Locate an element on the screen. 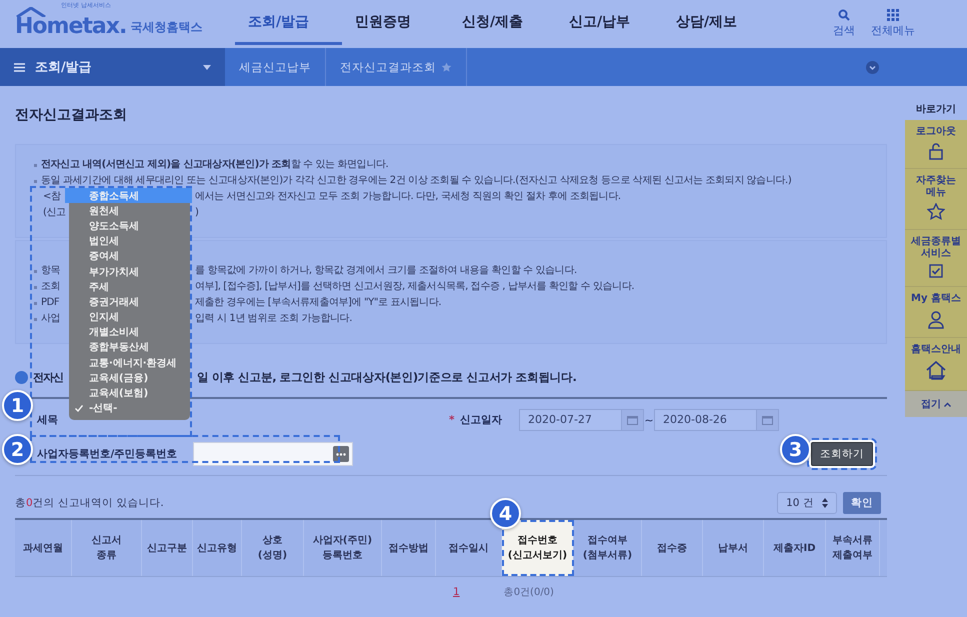  menu-icon is located at coordinates (19, 67).